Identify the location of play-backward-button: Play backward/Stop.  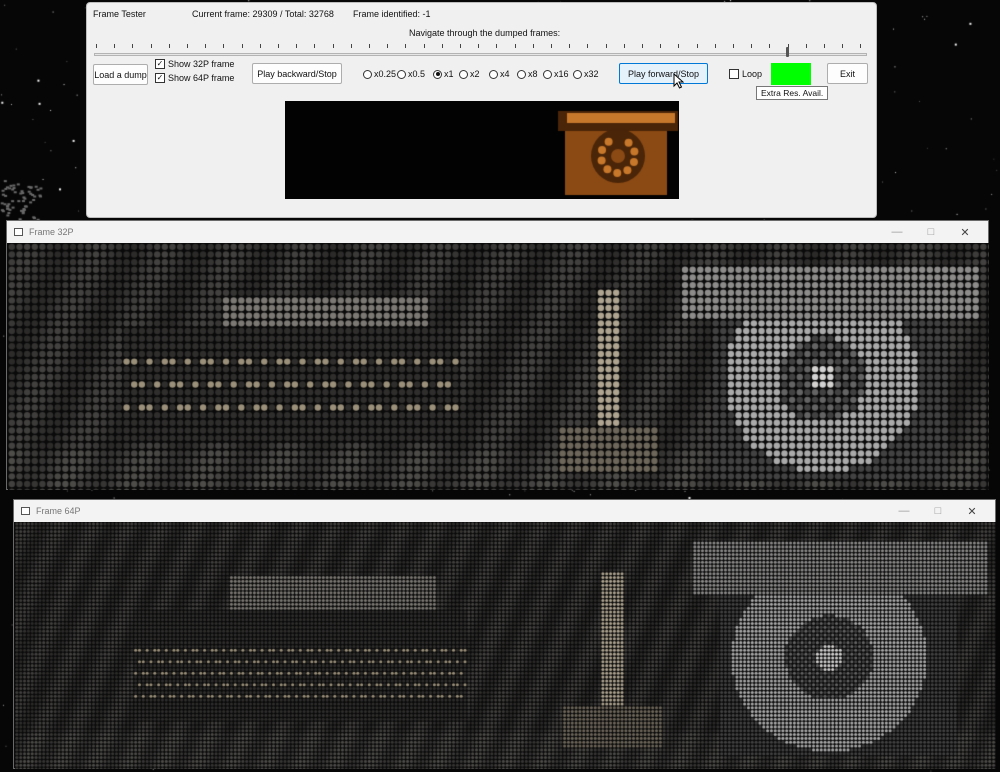
(297, 73).